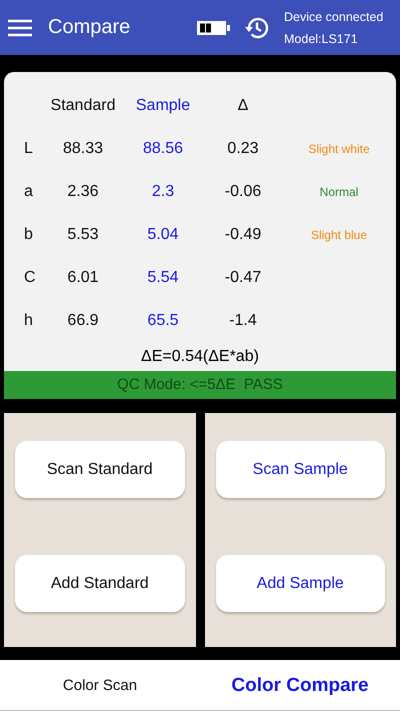  I want to click on table-cell: 2.3, so click(163, 191).